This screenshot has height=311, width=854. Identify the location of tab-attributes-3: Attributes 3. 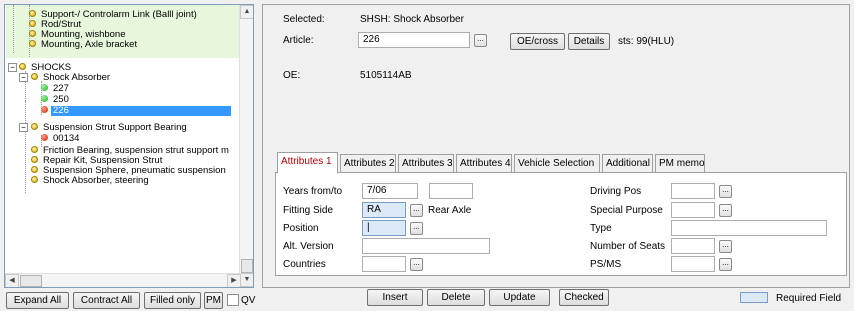
(426, 163).